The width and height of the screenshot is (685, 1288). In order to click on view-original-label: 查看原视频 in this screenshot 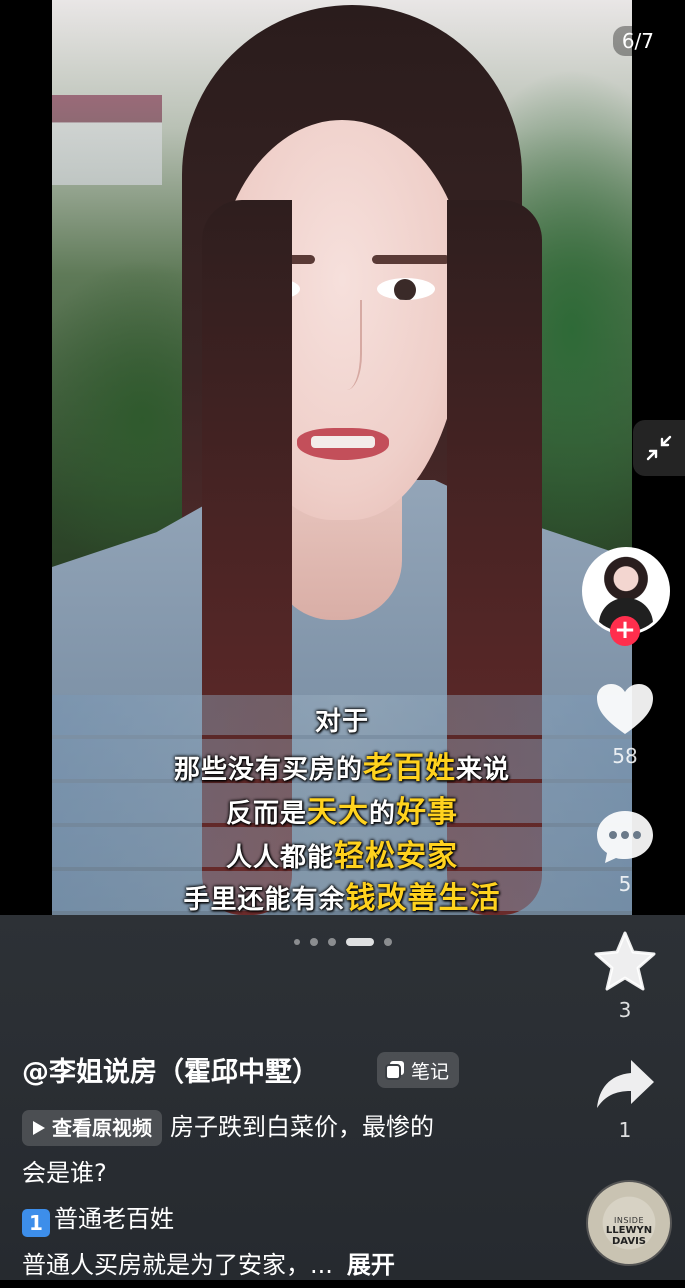, I will do `click(102, 1128)`.